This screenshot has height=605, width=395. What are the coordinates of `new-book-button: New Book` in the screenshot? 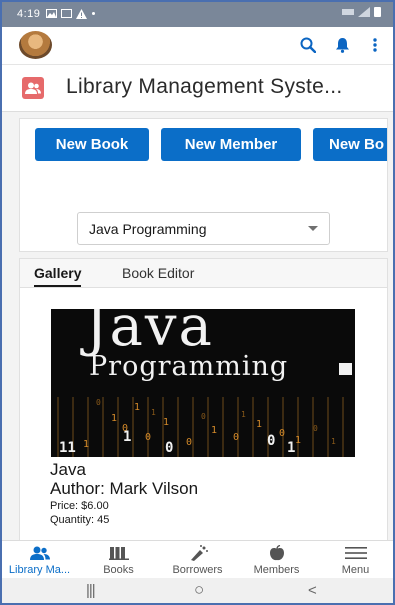 It's located at (92, 144).